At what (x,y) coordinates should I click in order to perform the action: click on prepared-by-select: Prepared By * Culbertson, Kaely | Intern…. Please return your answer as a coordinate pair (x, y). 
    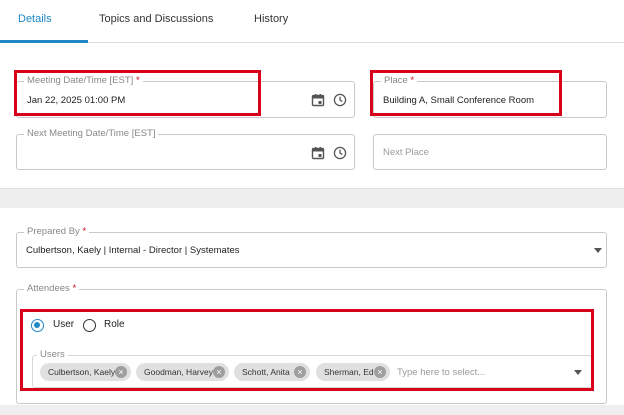
    Looking at the image, I should click on (311, 247).